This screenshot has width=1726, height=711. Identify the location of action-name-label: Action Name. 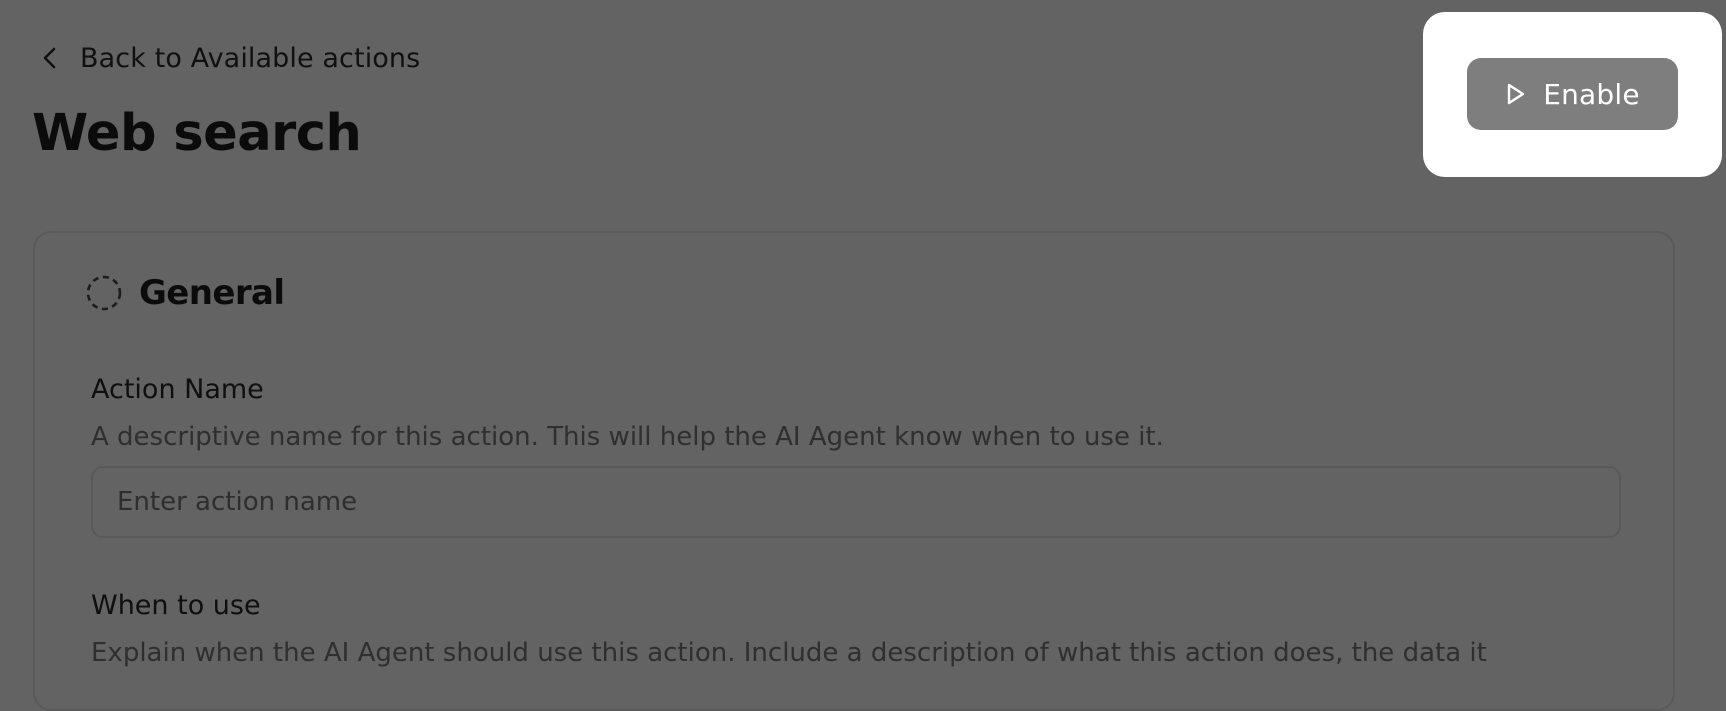
(177, 389).